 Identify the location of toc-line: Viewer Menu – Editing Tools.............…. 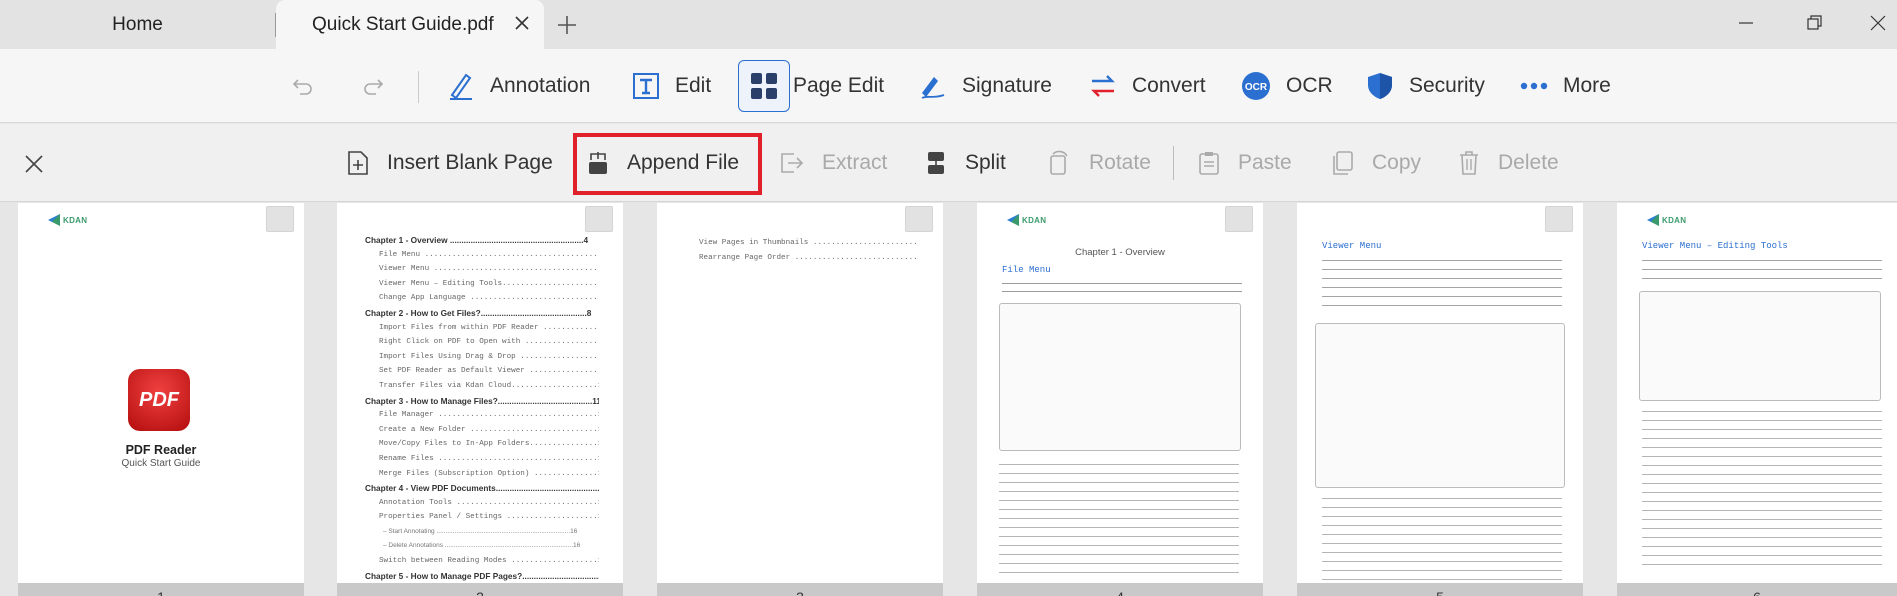
(489, 283).